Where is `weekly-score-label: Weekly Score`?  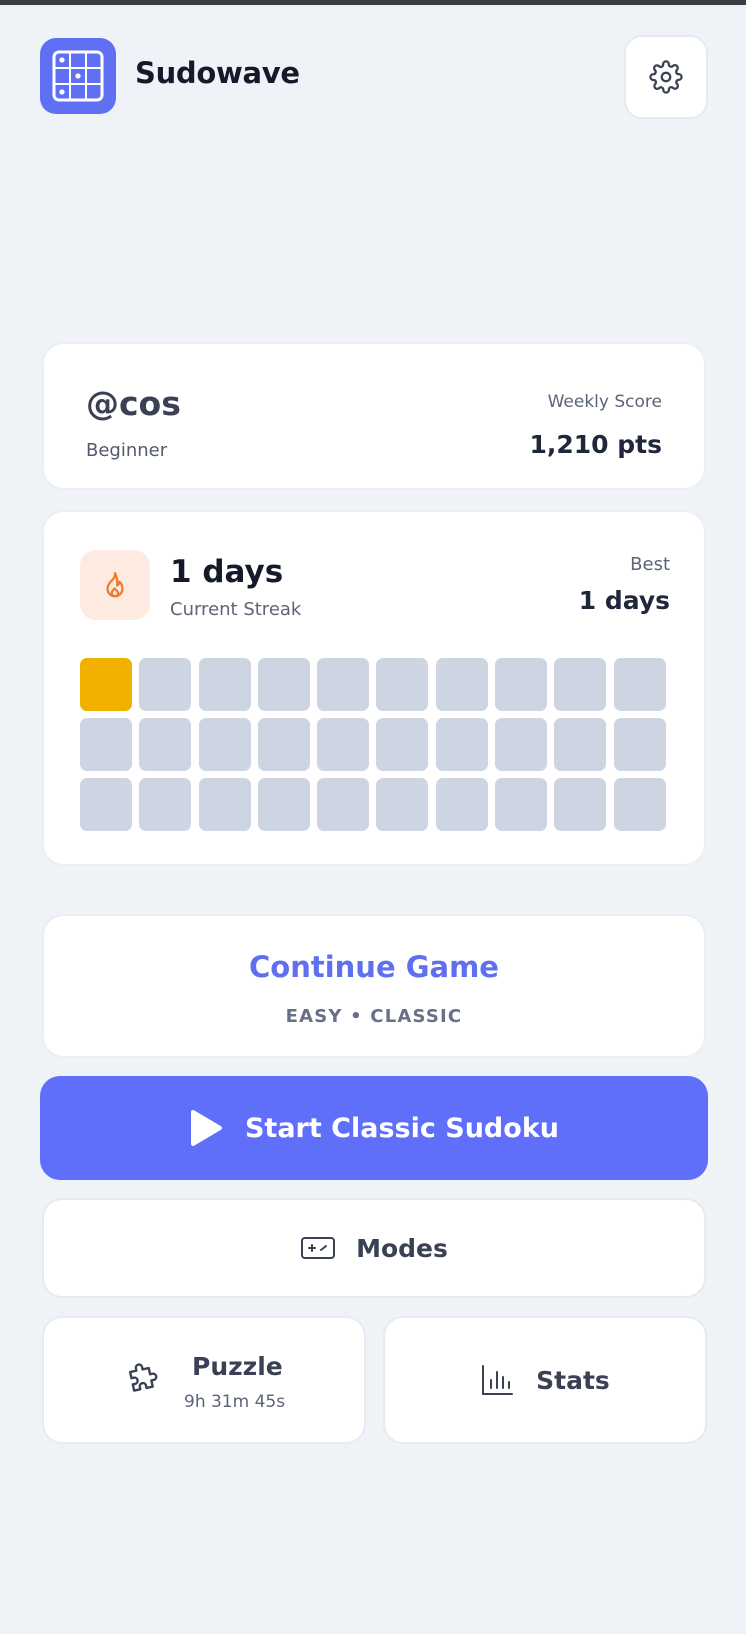 weekly-score-label: Weekly Score is located at coordinates (604, 402).